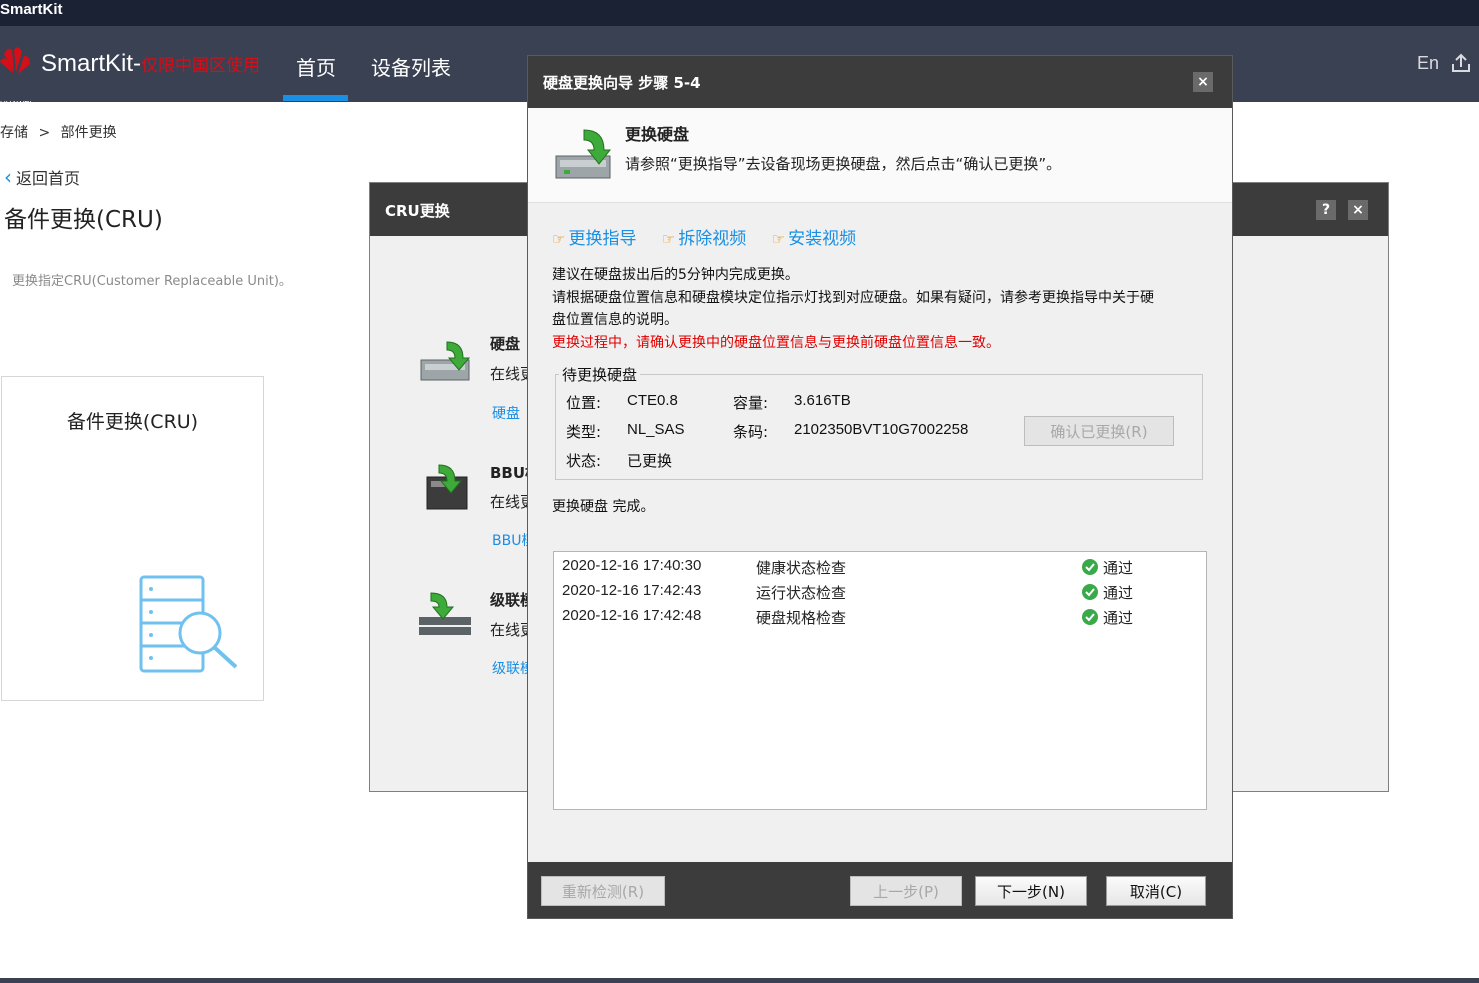  Describe the element at coordinates (91, 63) in the screenshot. I see `brand-name: SmartKit-` at that location.